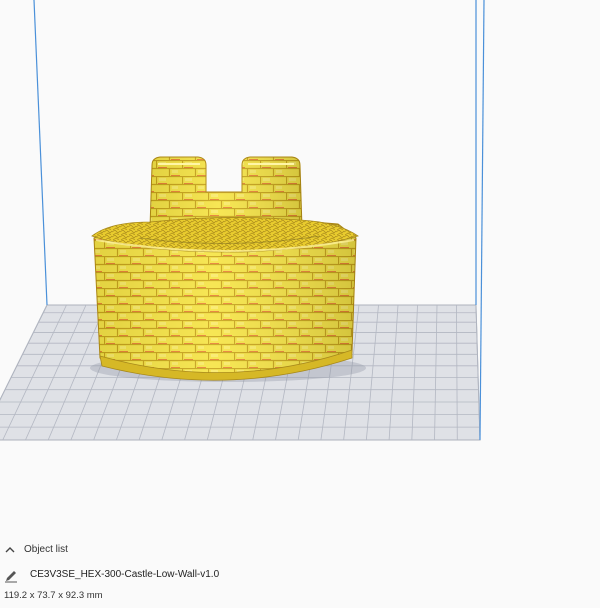 This screenshot has width=600, height=608. Describe the element at coordinates (10, 550) in the screenshot. I see `chevron-up-icon` at that location.